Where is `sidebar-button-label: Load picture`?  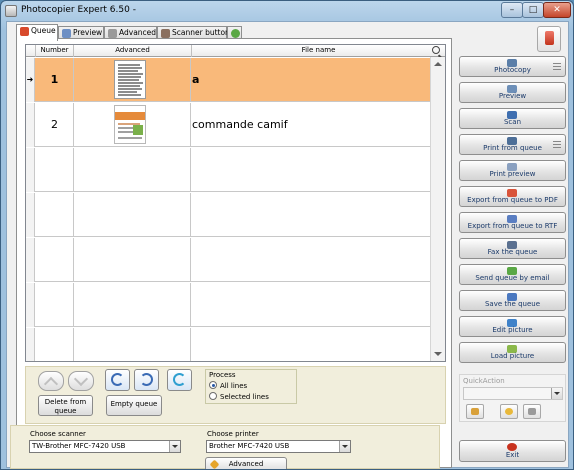
sidebar-button-label: Load picture is located at coordinates (512, 356).